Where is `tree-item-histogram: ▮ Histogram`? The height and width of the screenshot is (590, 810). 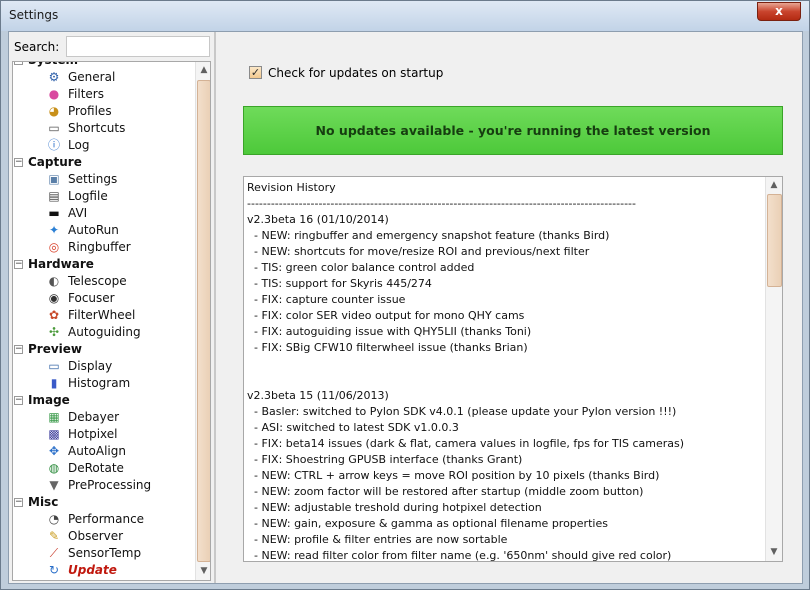 tree-item-histogram: ▮ Histogram is located at coordinates (104, 383).